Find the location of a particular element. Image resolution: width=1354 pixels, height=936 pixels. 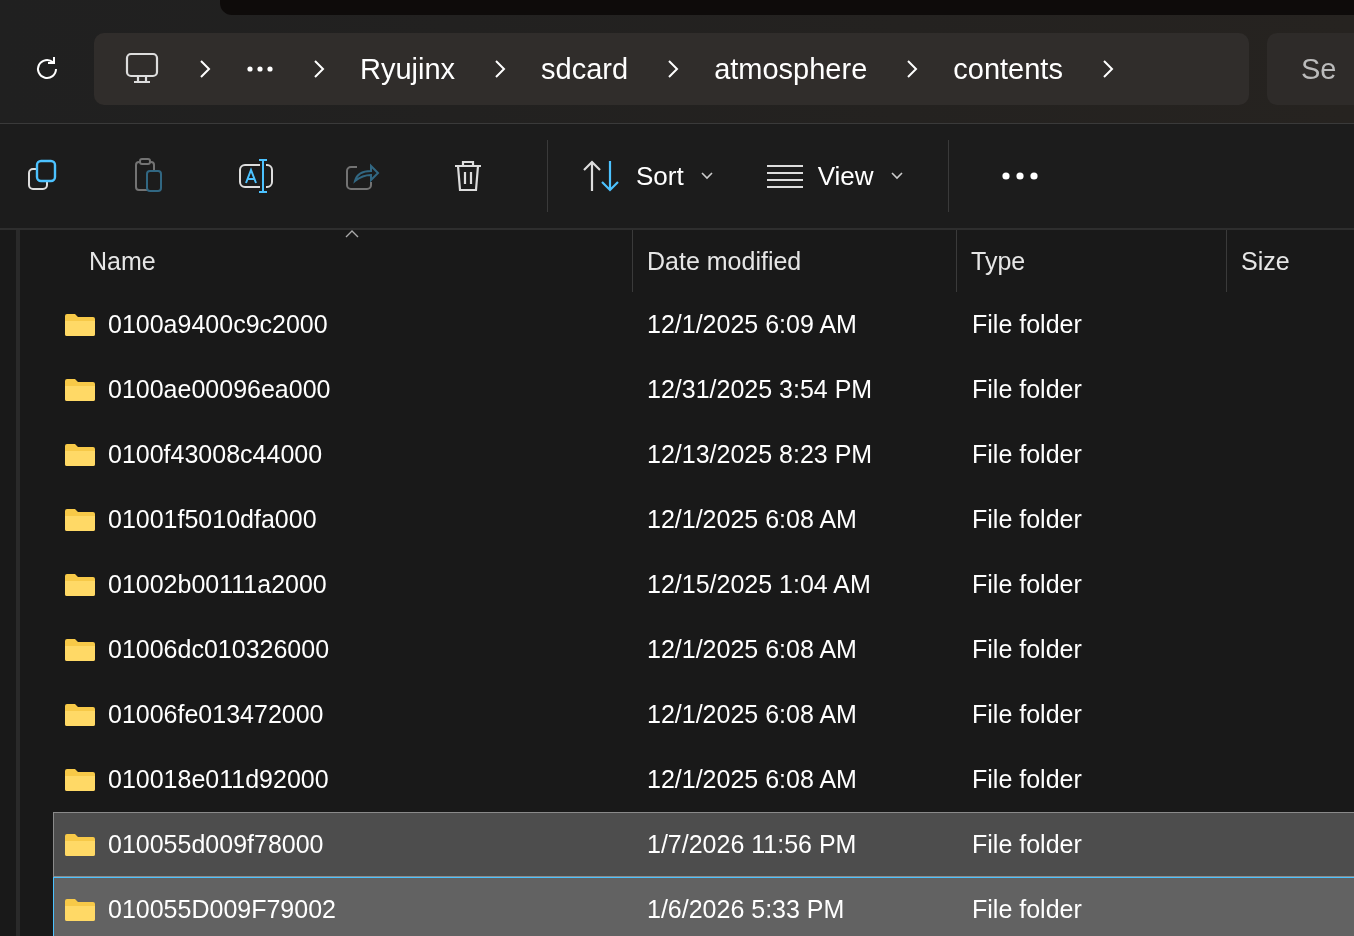

file-row: 01006fe013472000 12/1/2025 6:08 AM File folder is located at coordinates (703, 714).